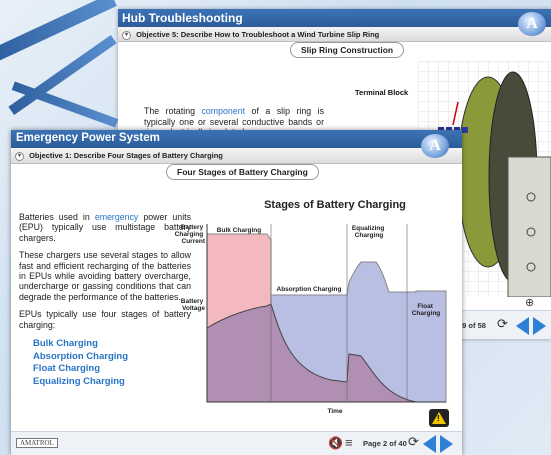 The width and height of the screenshot is (551, 455). What do you see at coordinates (385, 443) in the screenshot?
I see `page-indicator: Page 2 of 40` at bounding box center [385, 443].